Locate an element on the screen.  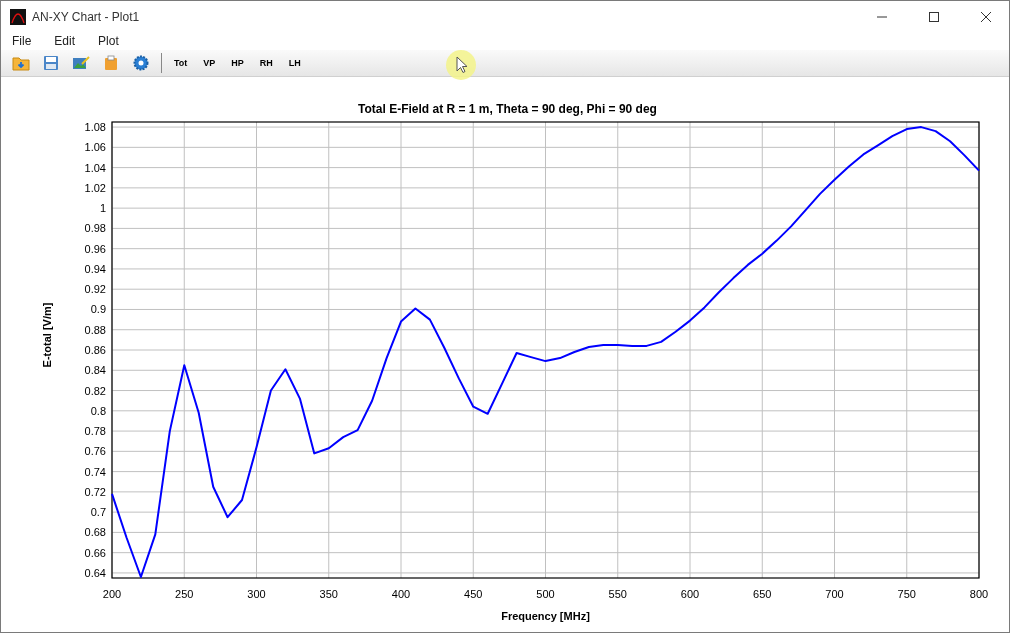
close-icon is located at coordinates (986, 16).